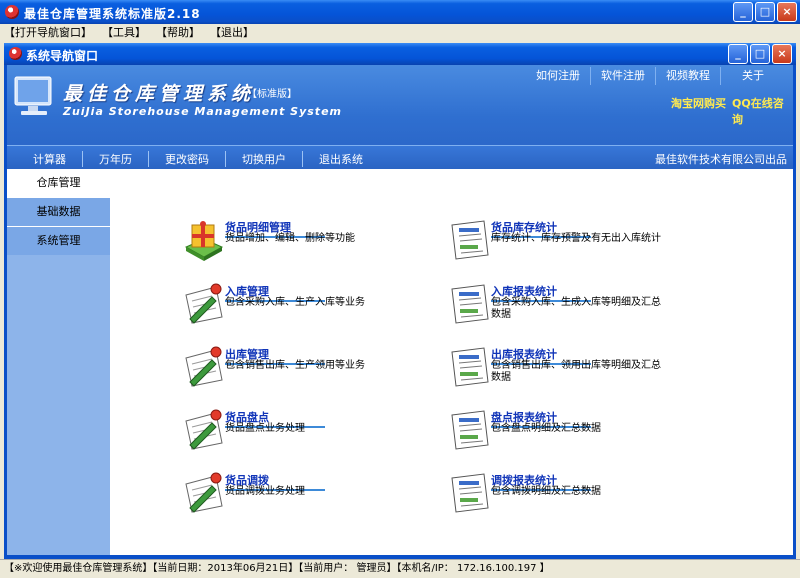 The height and width of the screenshot is (578, 800). I want to click on module-count-report: 盘点报表统计 包含盘点明细及汇总数据, so click(573, 430).